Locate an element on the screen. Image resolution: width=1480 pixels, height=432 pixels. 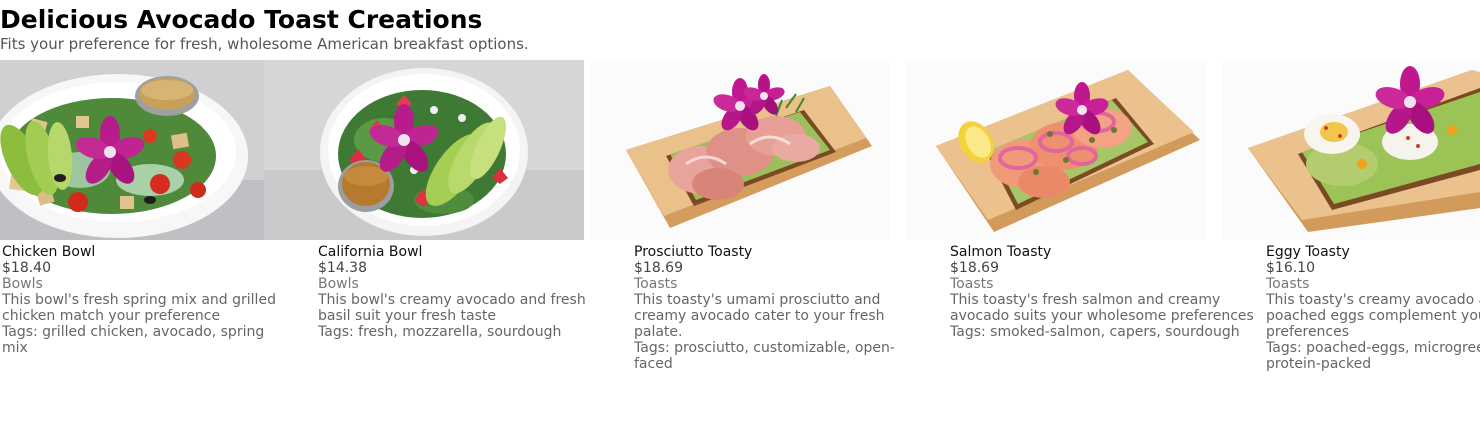
menu-item-price: $16.10 is located at coordinates (1290, 268).